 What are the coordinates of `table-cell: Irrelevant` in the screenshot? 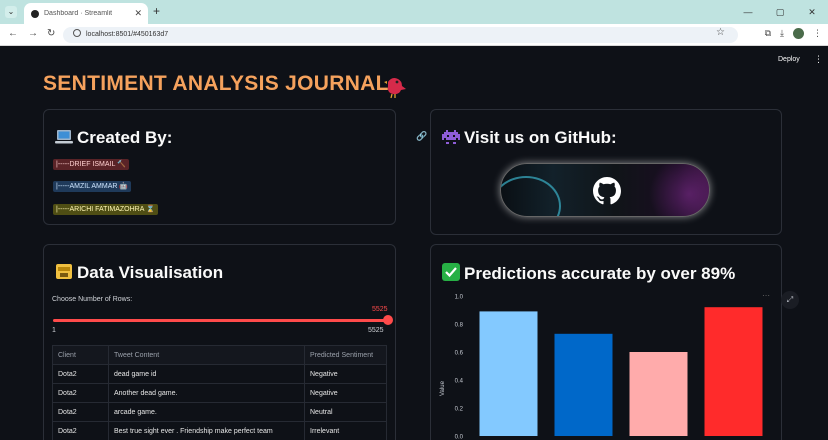 It's located at (345, 430).